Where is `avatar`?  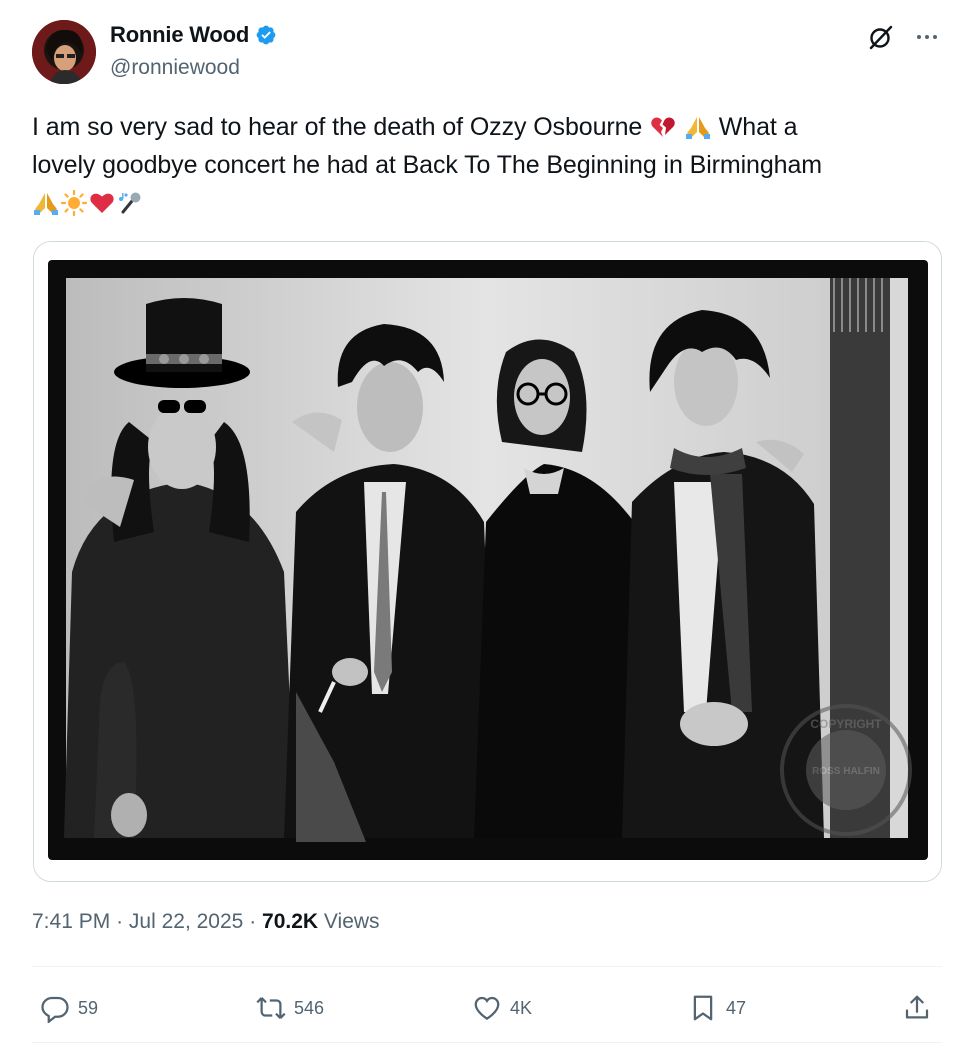 avatar is located at coordinates (64, 52).